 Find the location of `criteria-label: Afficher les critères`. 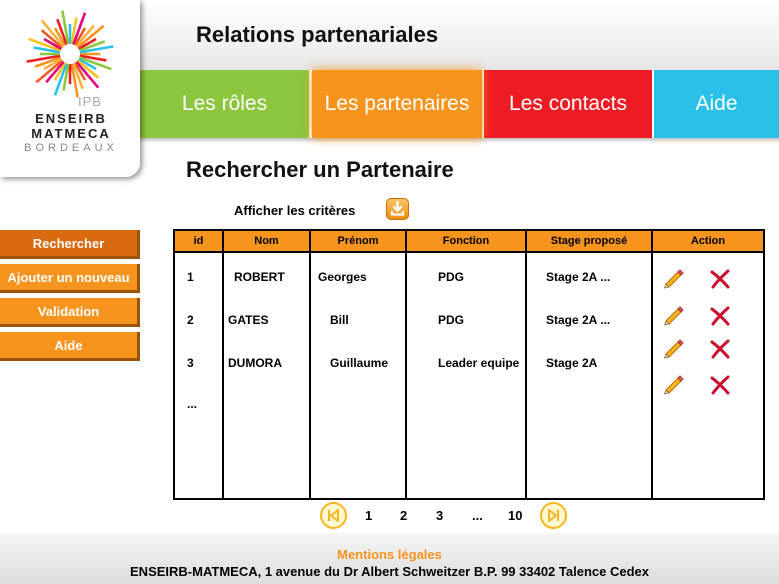

criteria-label: Afficher les critères is located at coordinates (294, 210).